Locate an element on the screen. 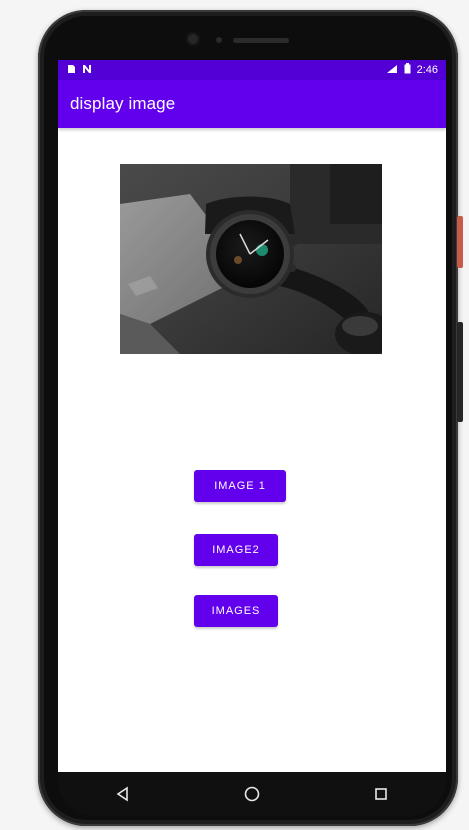 The image size is (469, 830). signal-icon is located at coordinates (392, 70).